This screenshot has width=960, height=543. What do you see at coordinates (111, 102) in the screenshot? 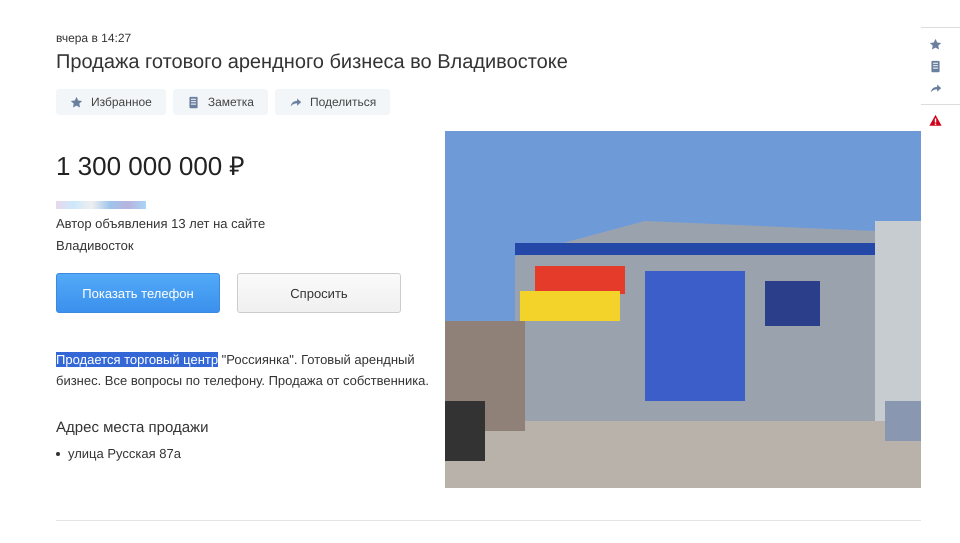
I see `star-button: Избранное` at bounding box center [111, 102].